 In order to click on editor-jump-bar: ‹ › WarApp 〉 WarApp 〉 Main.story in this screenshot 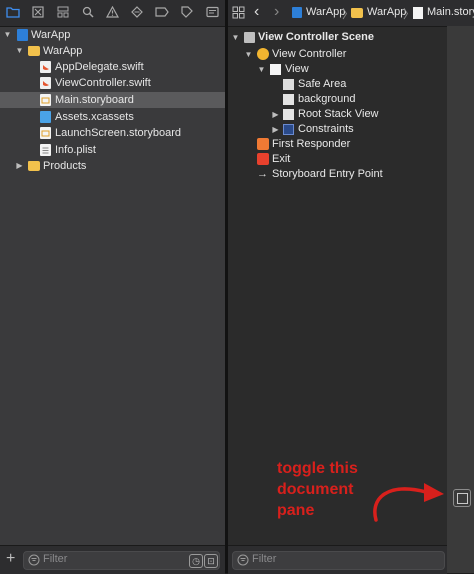, I will do `click(351, 13)`.